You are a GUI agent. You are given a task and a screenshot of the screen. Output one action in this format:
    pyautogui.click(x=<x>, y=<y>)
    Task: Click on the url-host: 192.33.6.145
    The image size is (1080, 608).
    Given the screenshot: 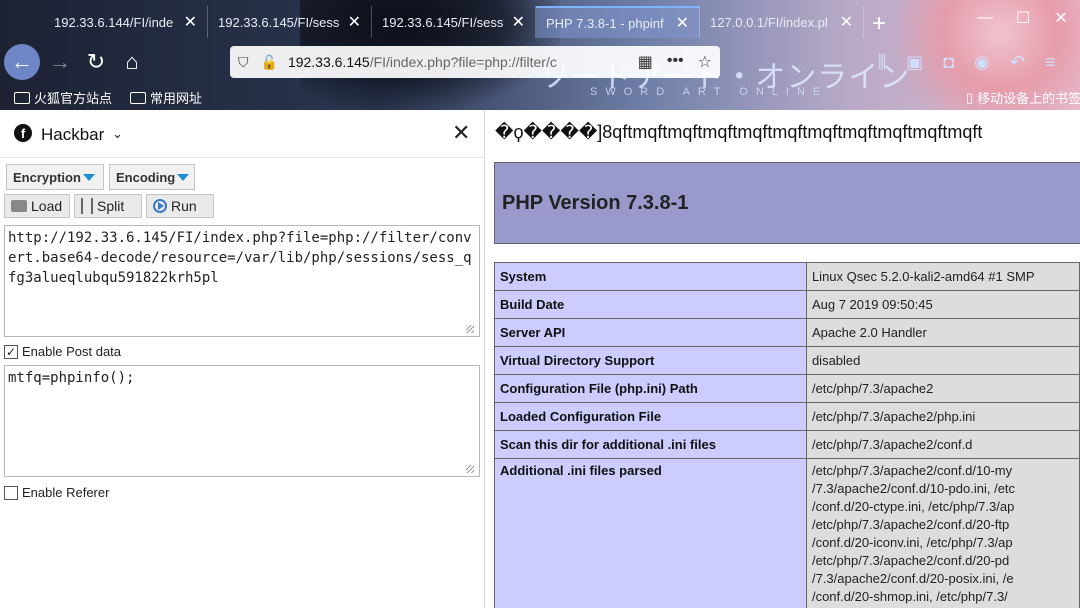 What is the action you would take?
    pyautogui.click(x=329, y=62)
    